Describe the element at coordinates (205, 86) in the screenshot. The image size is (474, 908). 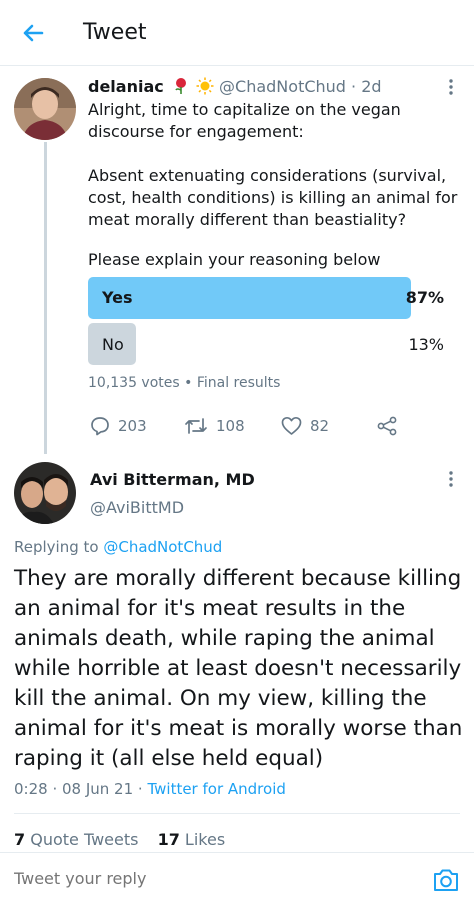
I see `sun-icon` at that location.